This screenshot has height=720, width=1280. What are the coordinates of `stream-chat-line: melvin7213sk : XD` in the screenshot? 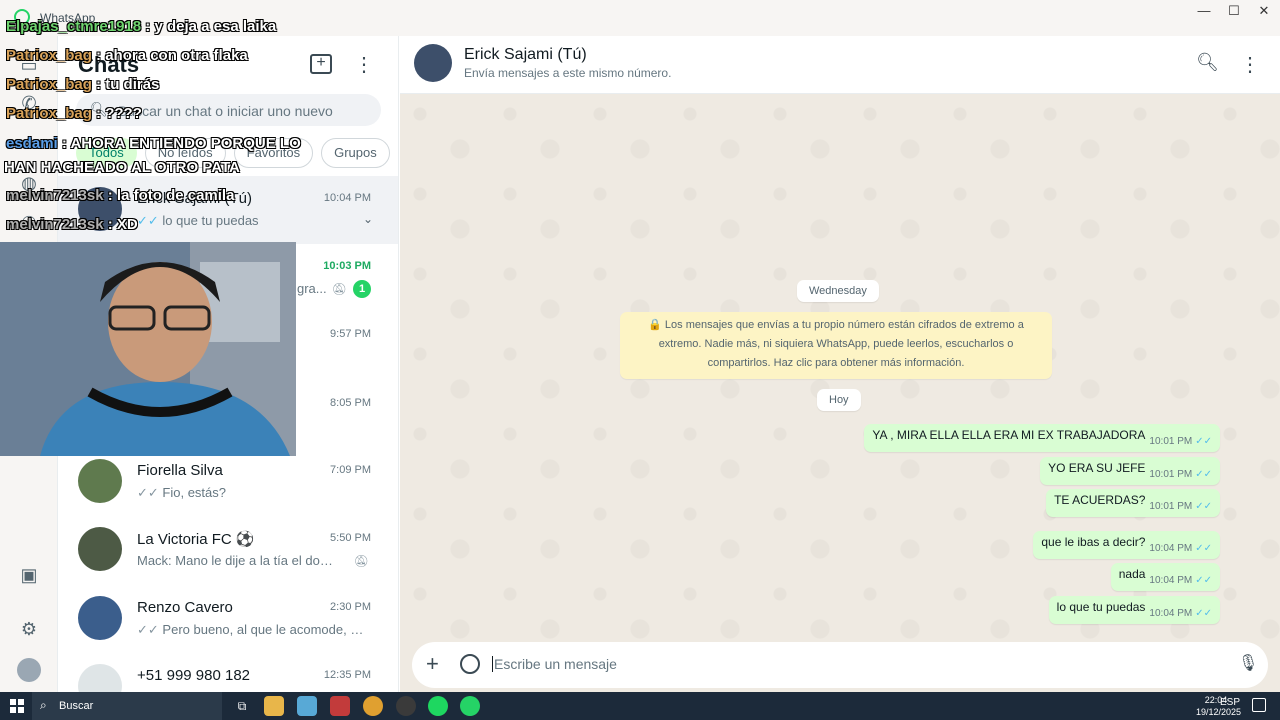 It's located at (72, 224).